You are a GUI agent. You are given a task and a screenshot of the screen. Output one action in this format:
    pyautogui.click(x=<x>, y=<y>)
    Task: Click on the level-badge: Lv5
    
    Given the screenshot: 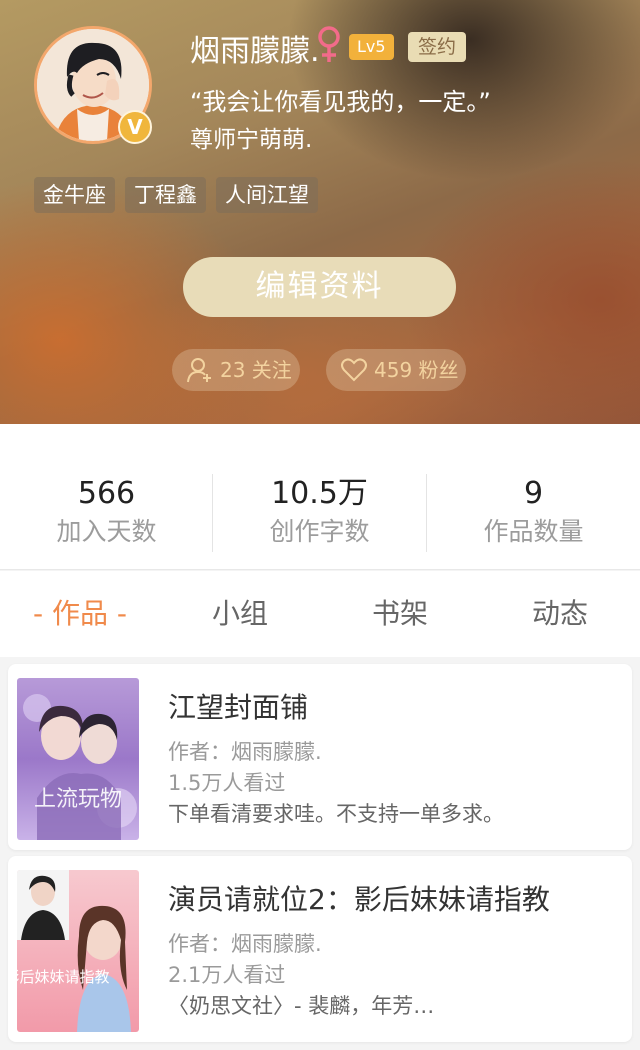 What is the action you would take?
    pyautogui.click(x=371, y=47)
    